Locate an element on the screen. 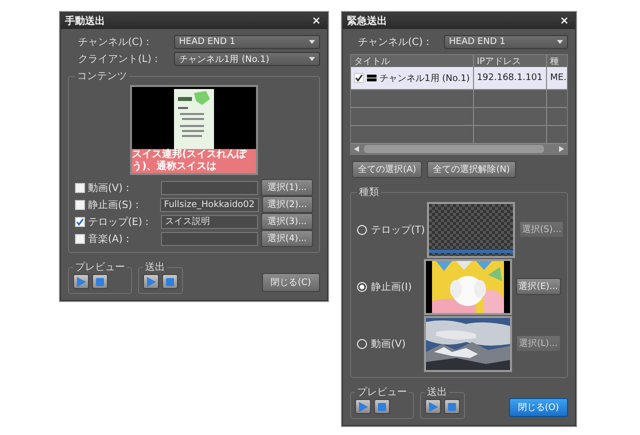  table-cell-text: チャンネル1用 (No.1) is located at coordinates (425, 78).